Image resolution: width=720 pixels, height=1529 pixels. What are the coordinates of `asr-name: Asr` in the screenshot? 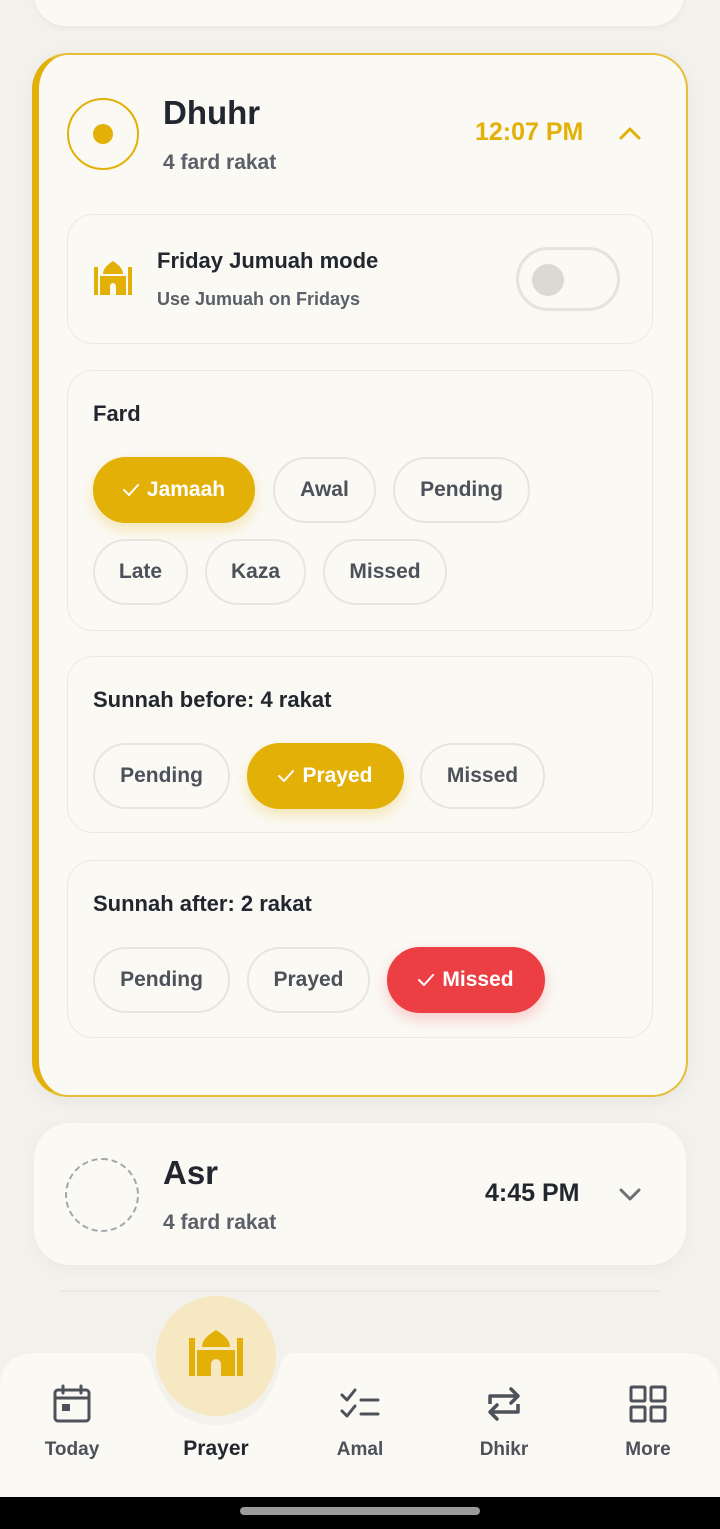 It's located at (191, 1172).